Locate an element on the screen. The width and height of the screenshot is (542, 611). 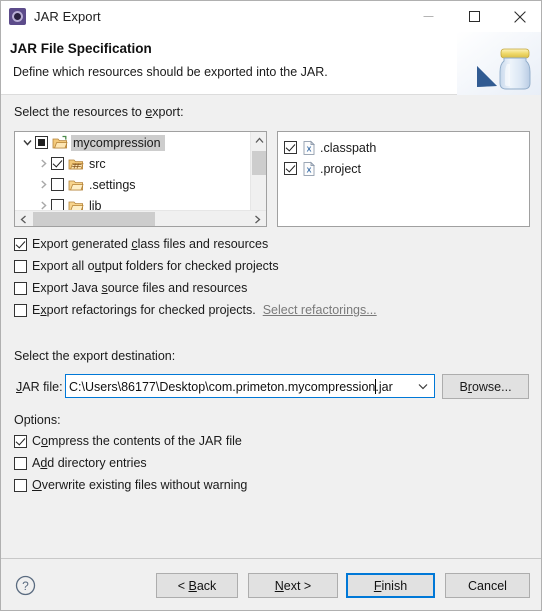
option-overwrite-existing-files: Overwrite existing files without warning is located at coordinates (130, 485).